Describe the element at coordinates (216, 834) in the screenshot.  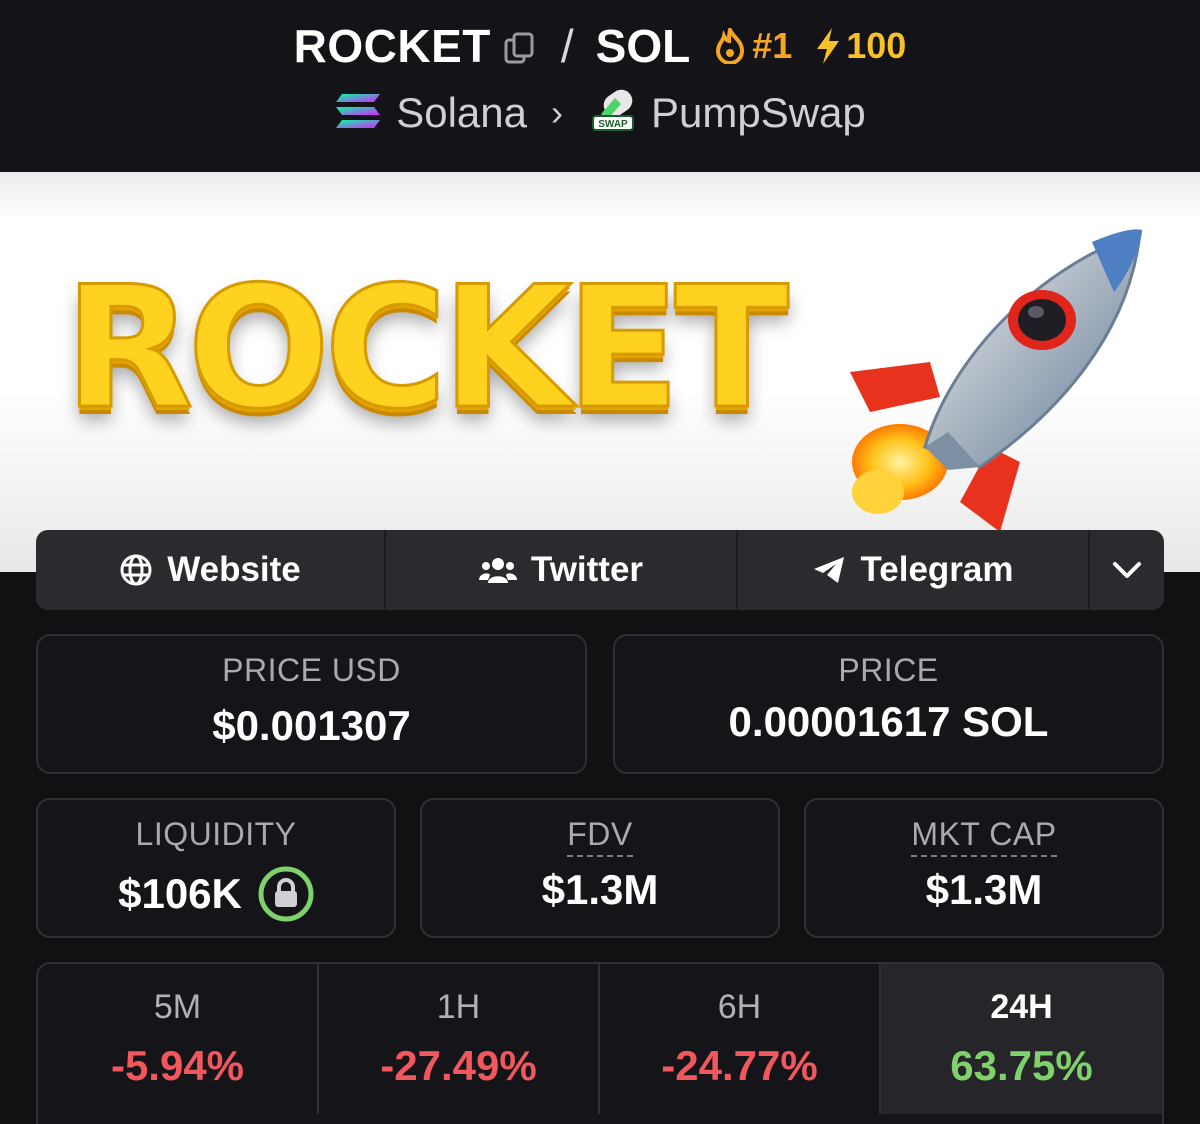
I see `liquidity-label: LIQUIDITY` at that location.